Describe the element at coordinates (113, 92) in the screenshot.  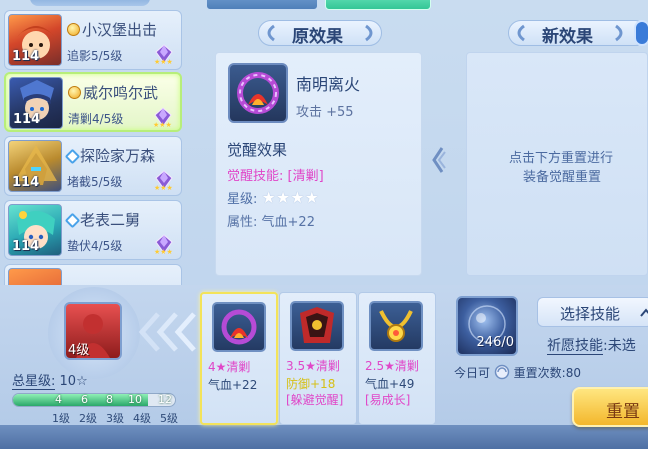
I see `hero-name: 威尔鸣尔武` at that location.